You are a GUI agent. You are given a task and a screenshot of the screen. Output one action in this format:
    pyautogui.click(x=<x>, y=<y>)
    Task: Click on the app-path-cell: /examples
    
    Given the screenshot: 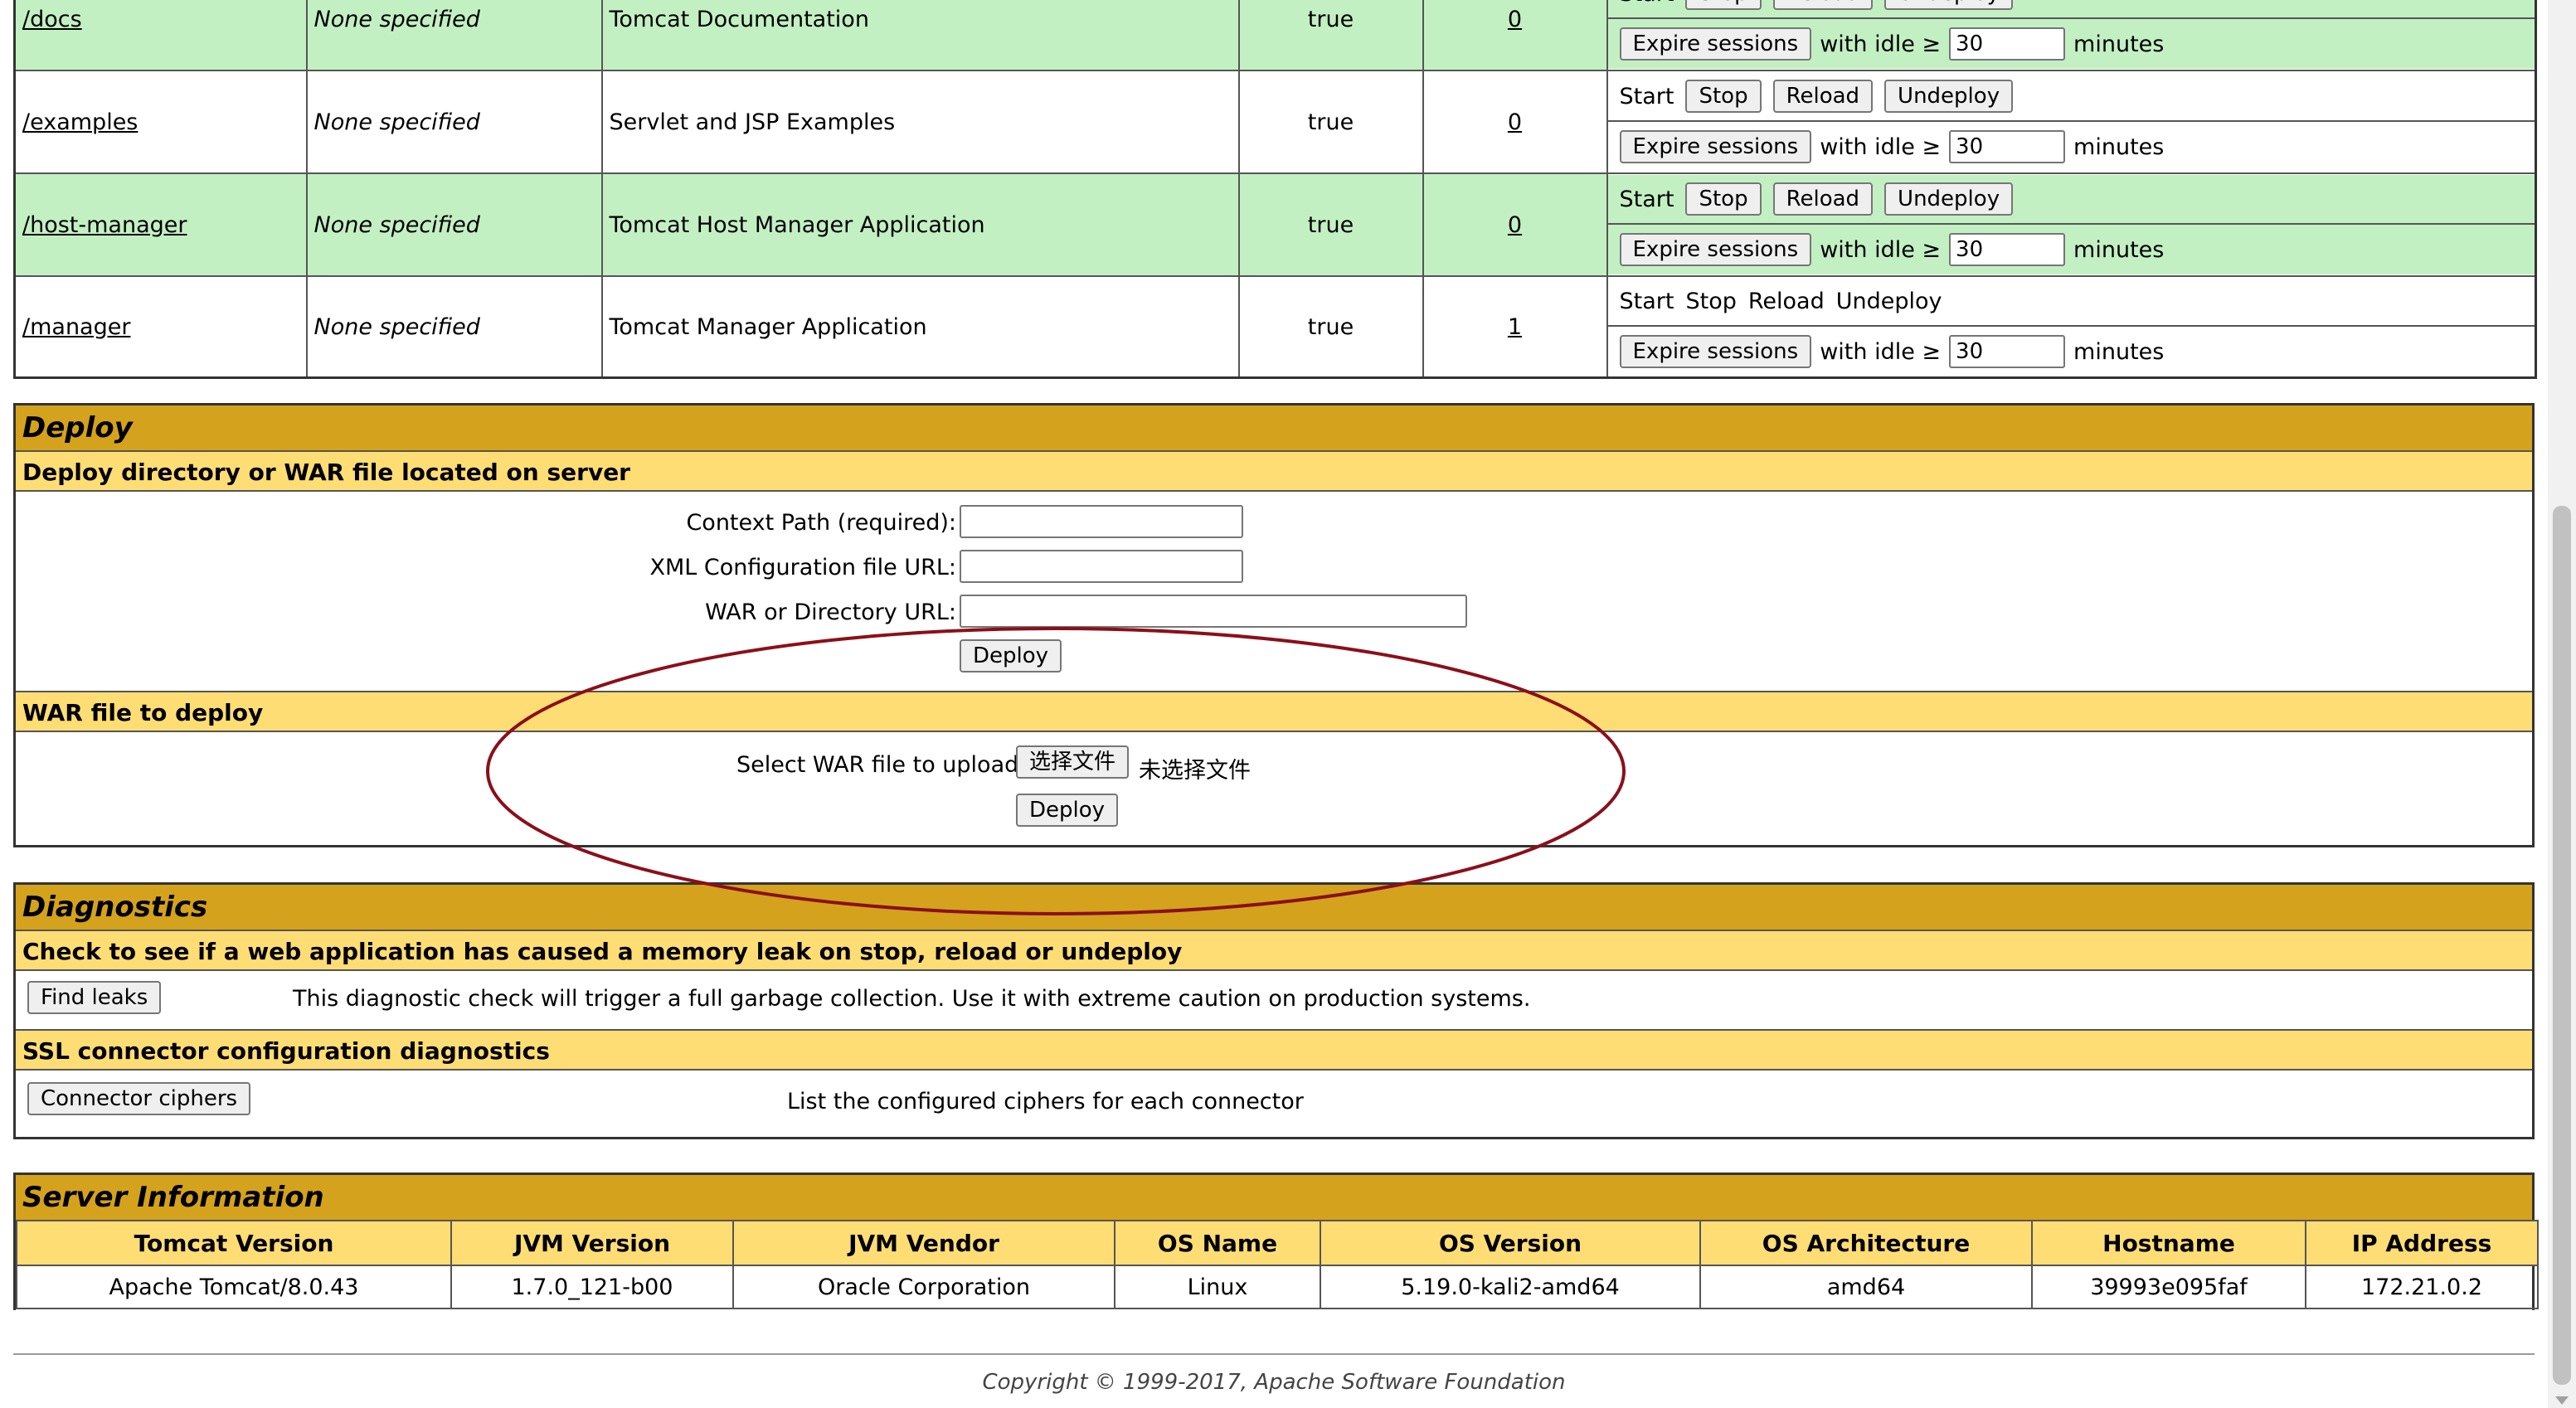 What is the action you would take?
    pyautogui.click(x=161, y=122)
    